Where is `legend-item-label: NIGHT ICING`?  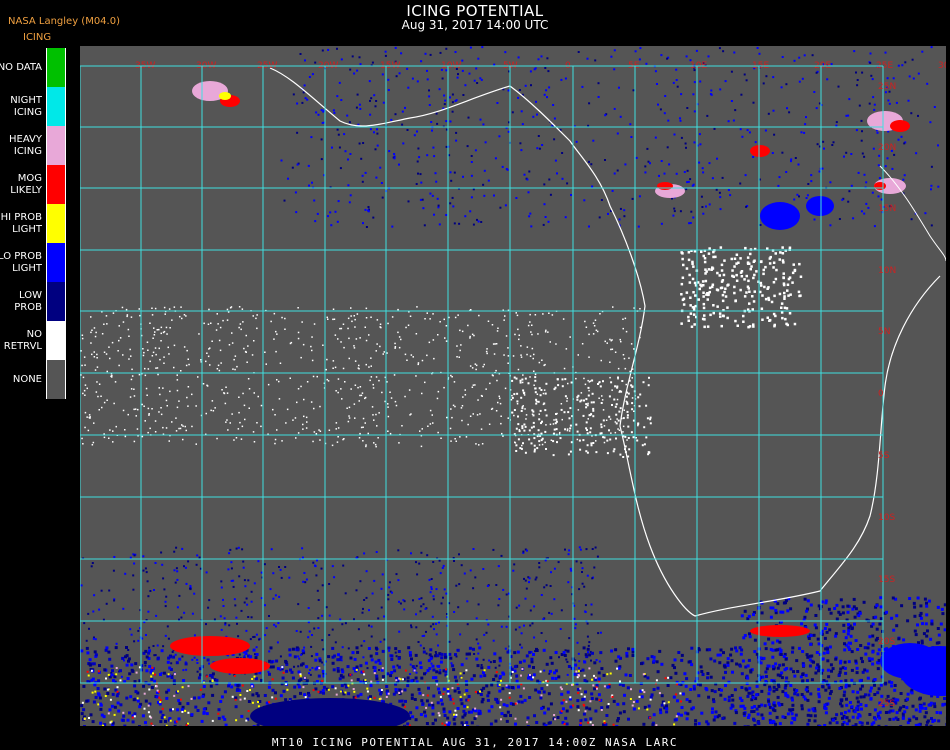 legend-item-label: NIGHT ICING is located at coordinates (26, 106).